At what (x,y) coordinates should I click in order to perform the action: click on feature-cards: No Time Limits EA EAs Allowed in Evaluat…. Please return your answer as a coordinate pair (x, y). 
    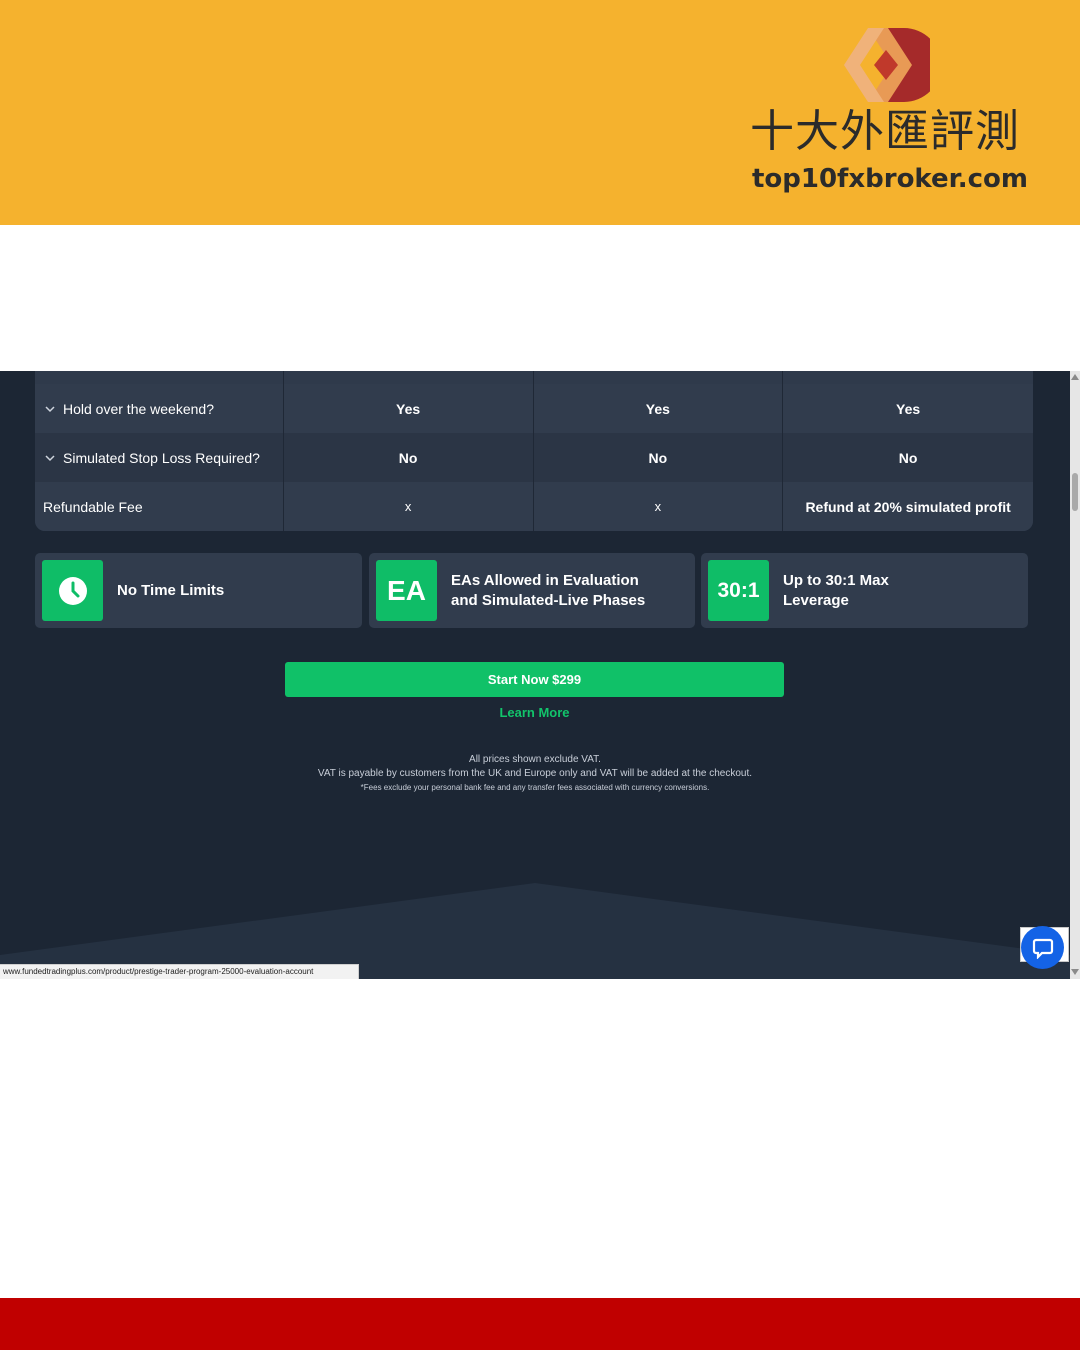
    Looking at the image, I should click on (532, 591).